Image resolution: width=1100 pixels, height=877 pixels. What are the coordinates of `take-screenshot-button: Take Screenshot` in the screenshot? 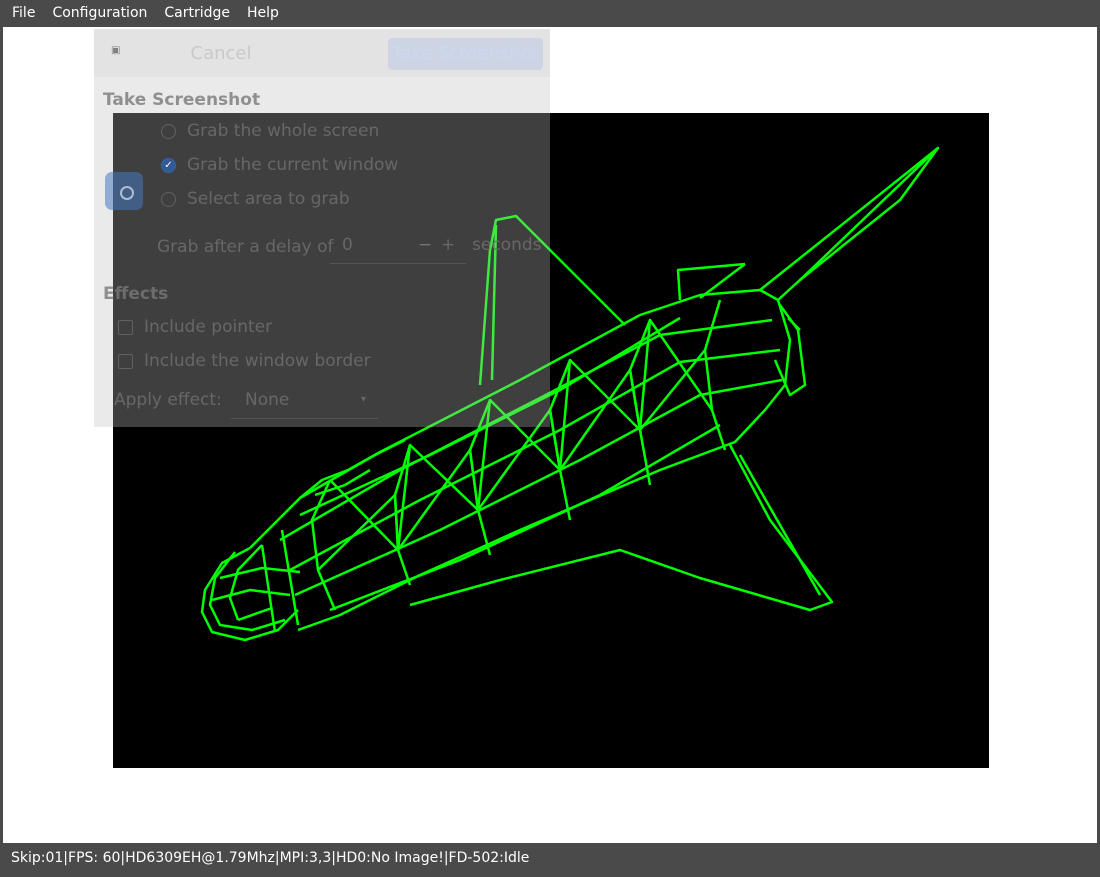 It's located at (465, 54).